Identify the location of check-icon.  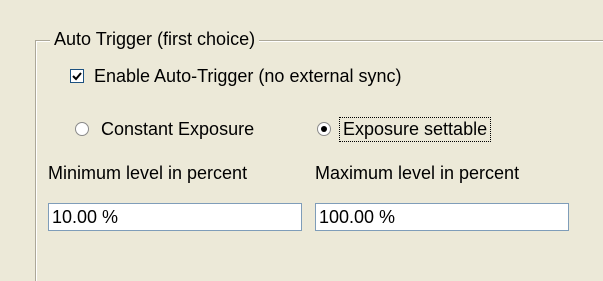
(77, 76).